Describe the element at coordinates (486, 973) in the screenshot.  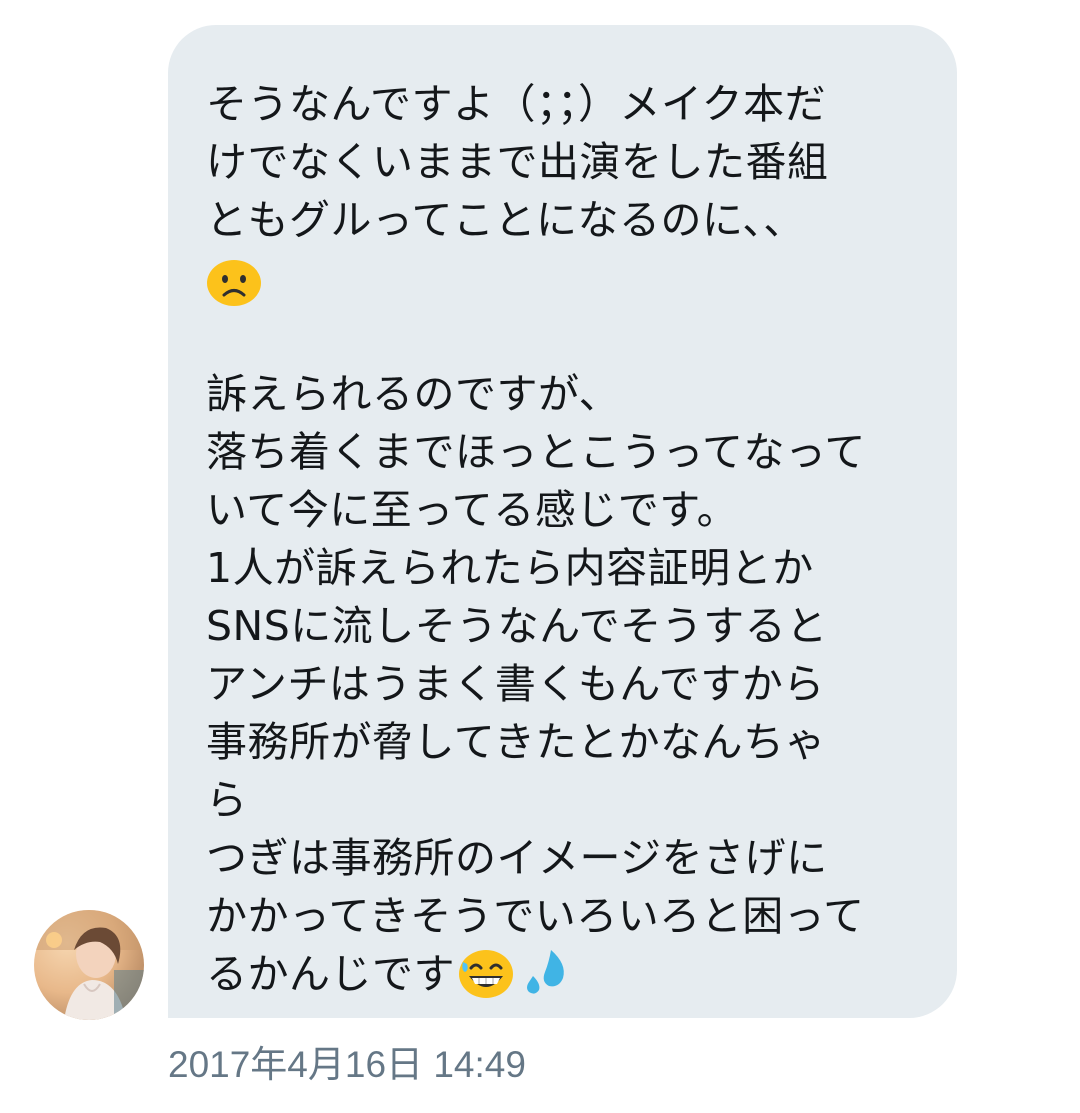
I see `grinning-sweat-face-icon` at that location.